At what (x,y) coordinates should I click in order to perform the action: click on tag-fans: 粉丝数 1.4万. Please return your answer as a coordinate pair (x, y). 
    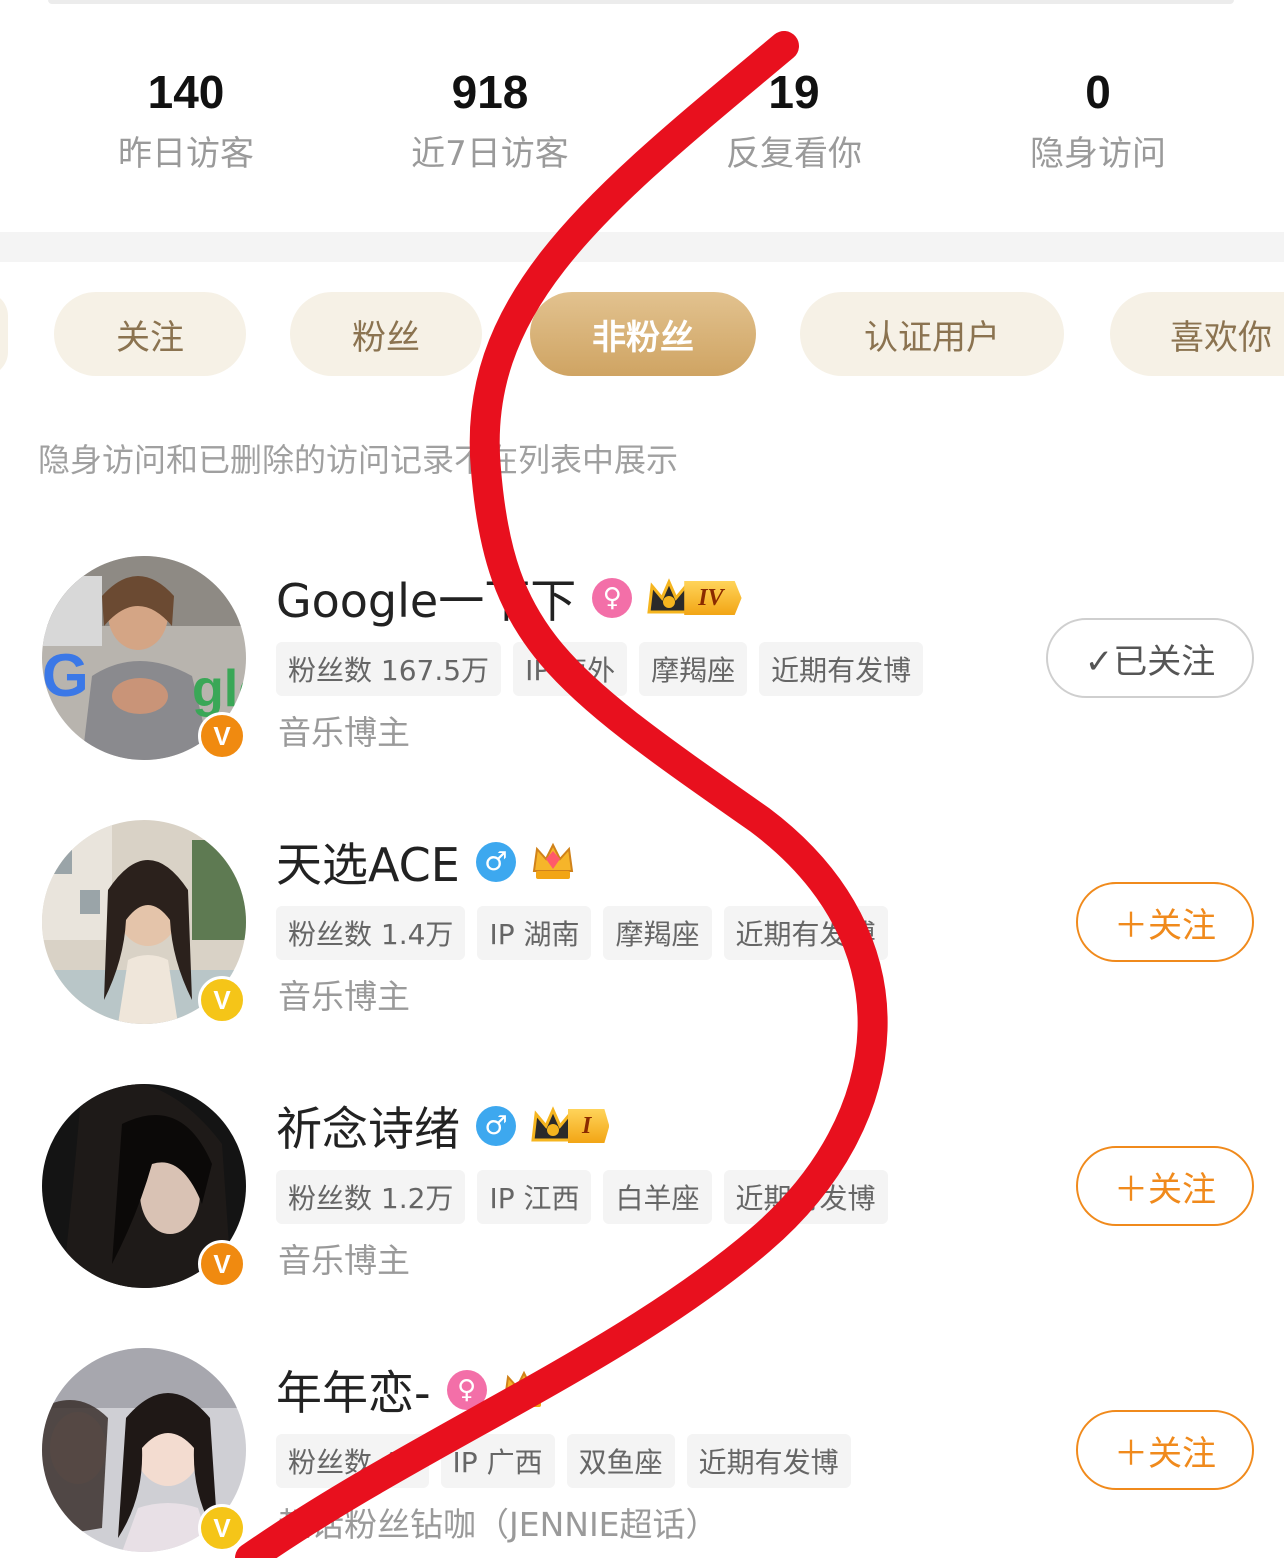
    Looking at the image, I should click on (371, 933).